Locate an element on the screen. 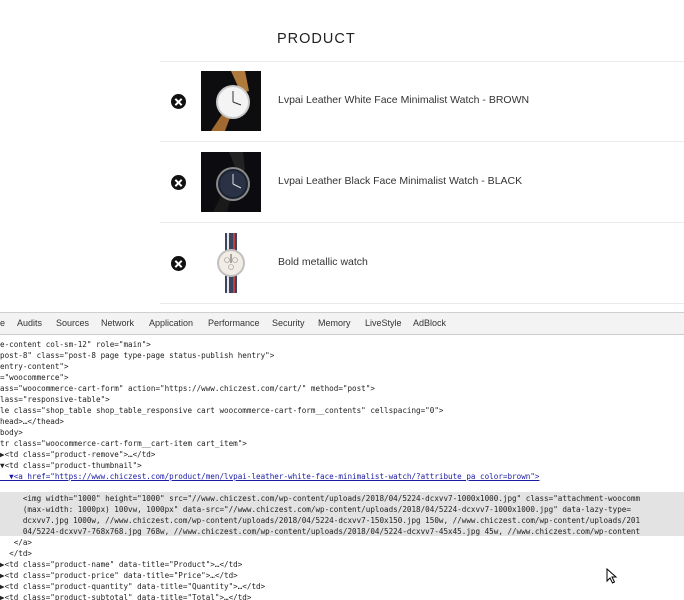  dom-node-line: ▶<td class="product-remove">…</td> is located at coordinates (342, 454).